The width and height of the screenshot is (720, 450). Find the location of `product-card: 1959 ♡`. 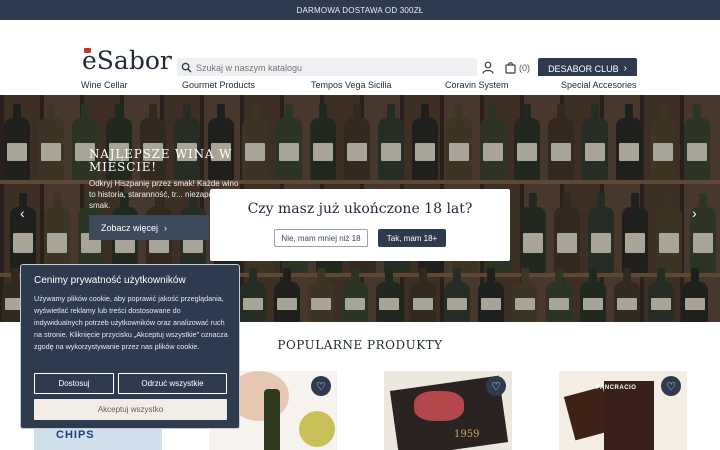

product-card: 1959 ♡ is located at coordinates (448, 410).